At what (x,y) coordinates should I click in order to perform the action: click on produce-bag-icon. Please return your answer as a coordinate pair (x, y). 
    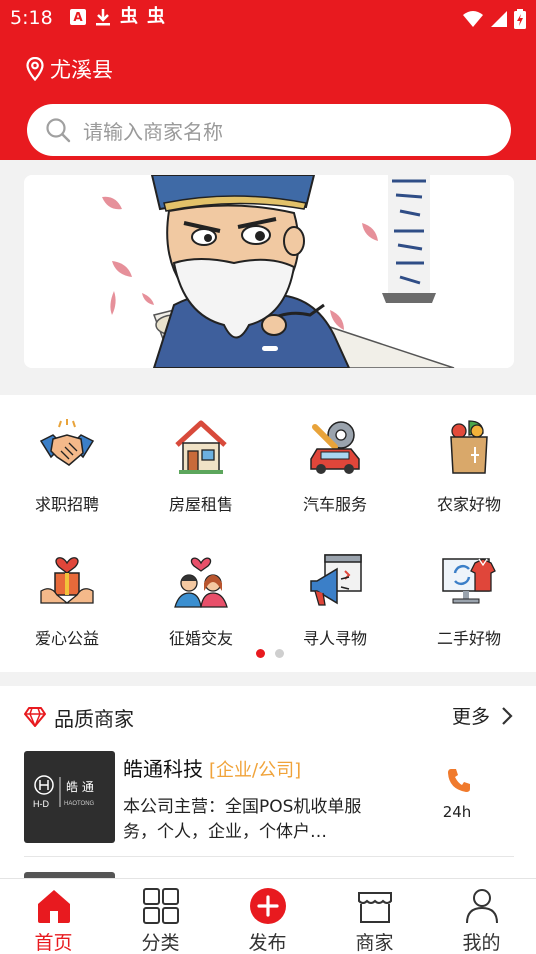
    Looking at the image, I should click on (469, 447).